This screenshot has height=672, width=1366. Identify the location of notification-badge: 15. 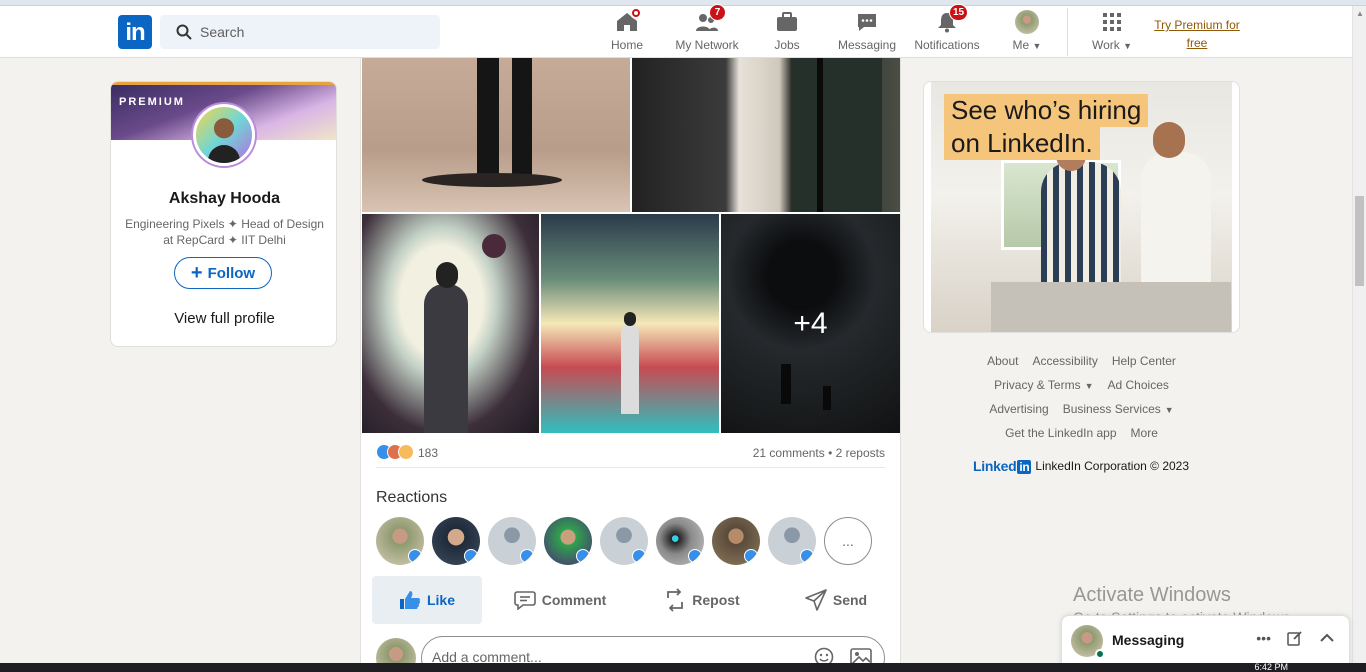
(959, 12).